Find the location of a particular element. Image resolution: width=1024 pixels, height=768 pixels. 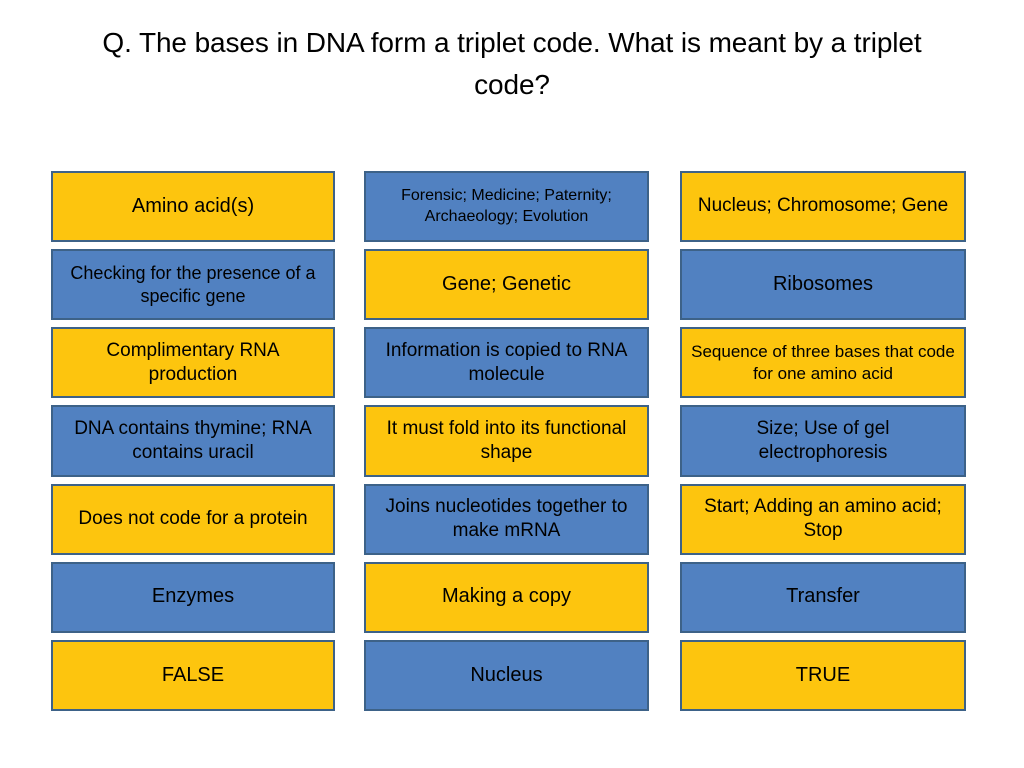

answer-card: Information is copied to RNA molecule is located at coordinates (506, 363).